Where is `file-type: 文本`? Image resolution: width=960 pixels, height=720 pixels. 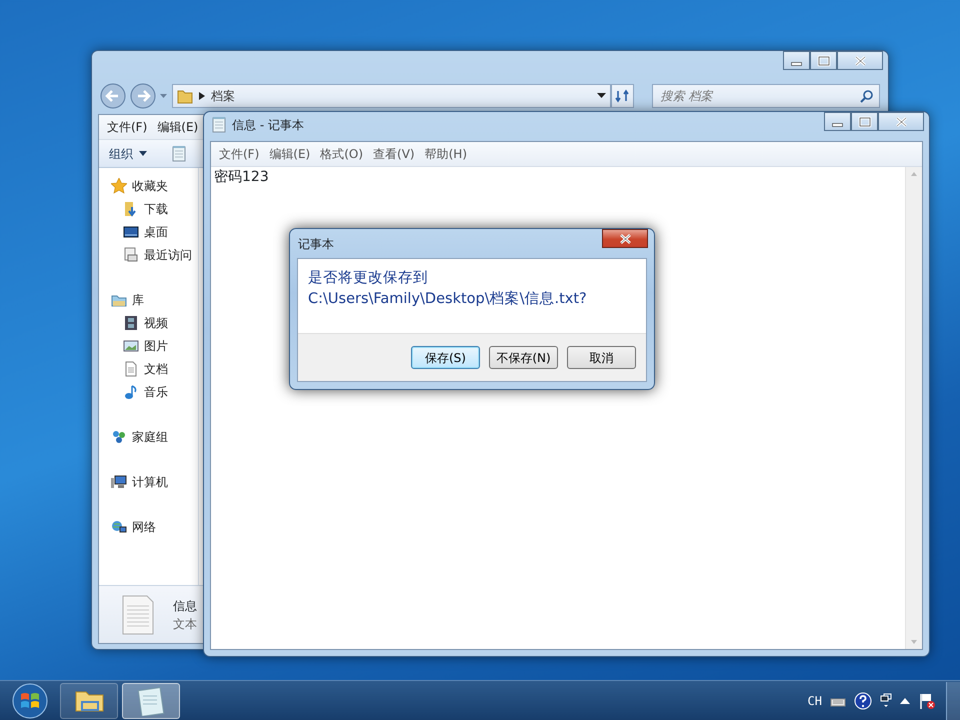 file-type: 文本 is located at coordinates (185, 624).